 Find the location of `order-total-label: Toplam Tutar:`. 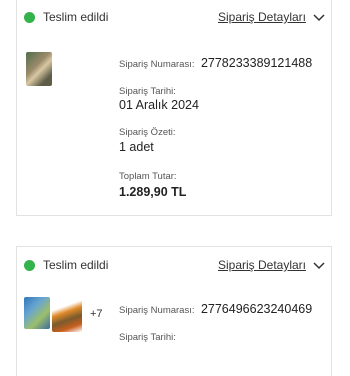

order-total-label: Toplam Tutar: is located at coordinates (148, 176).